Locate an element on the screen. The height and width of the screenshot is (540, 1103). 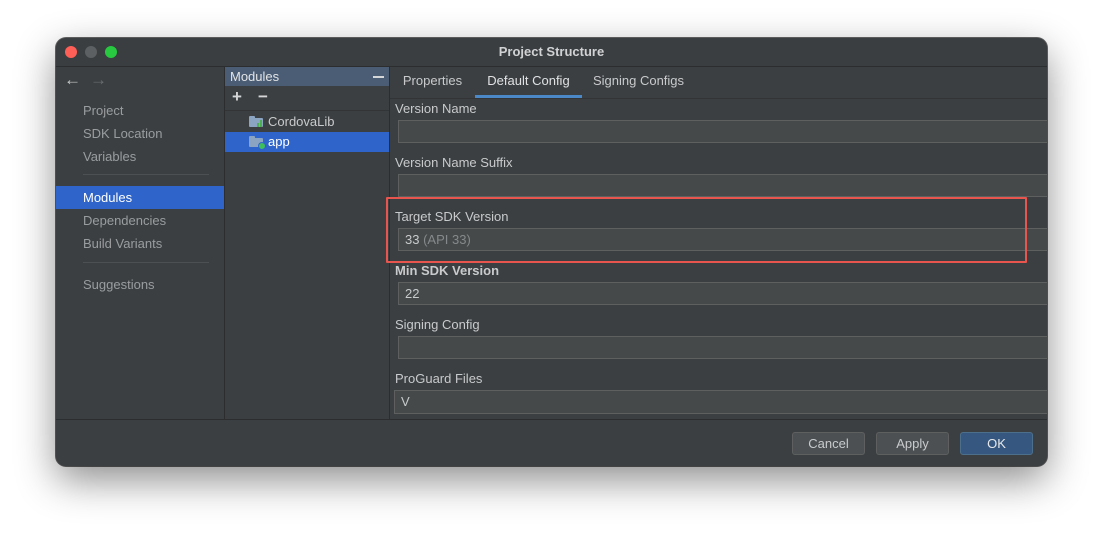
sidebar-item-dependencies: Dependencies is located at coordinates (140, 220).